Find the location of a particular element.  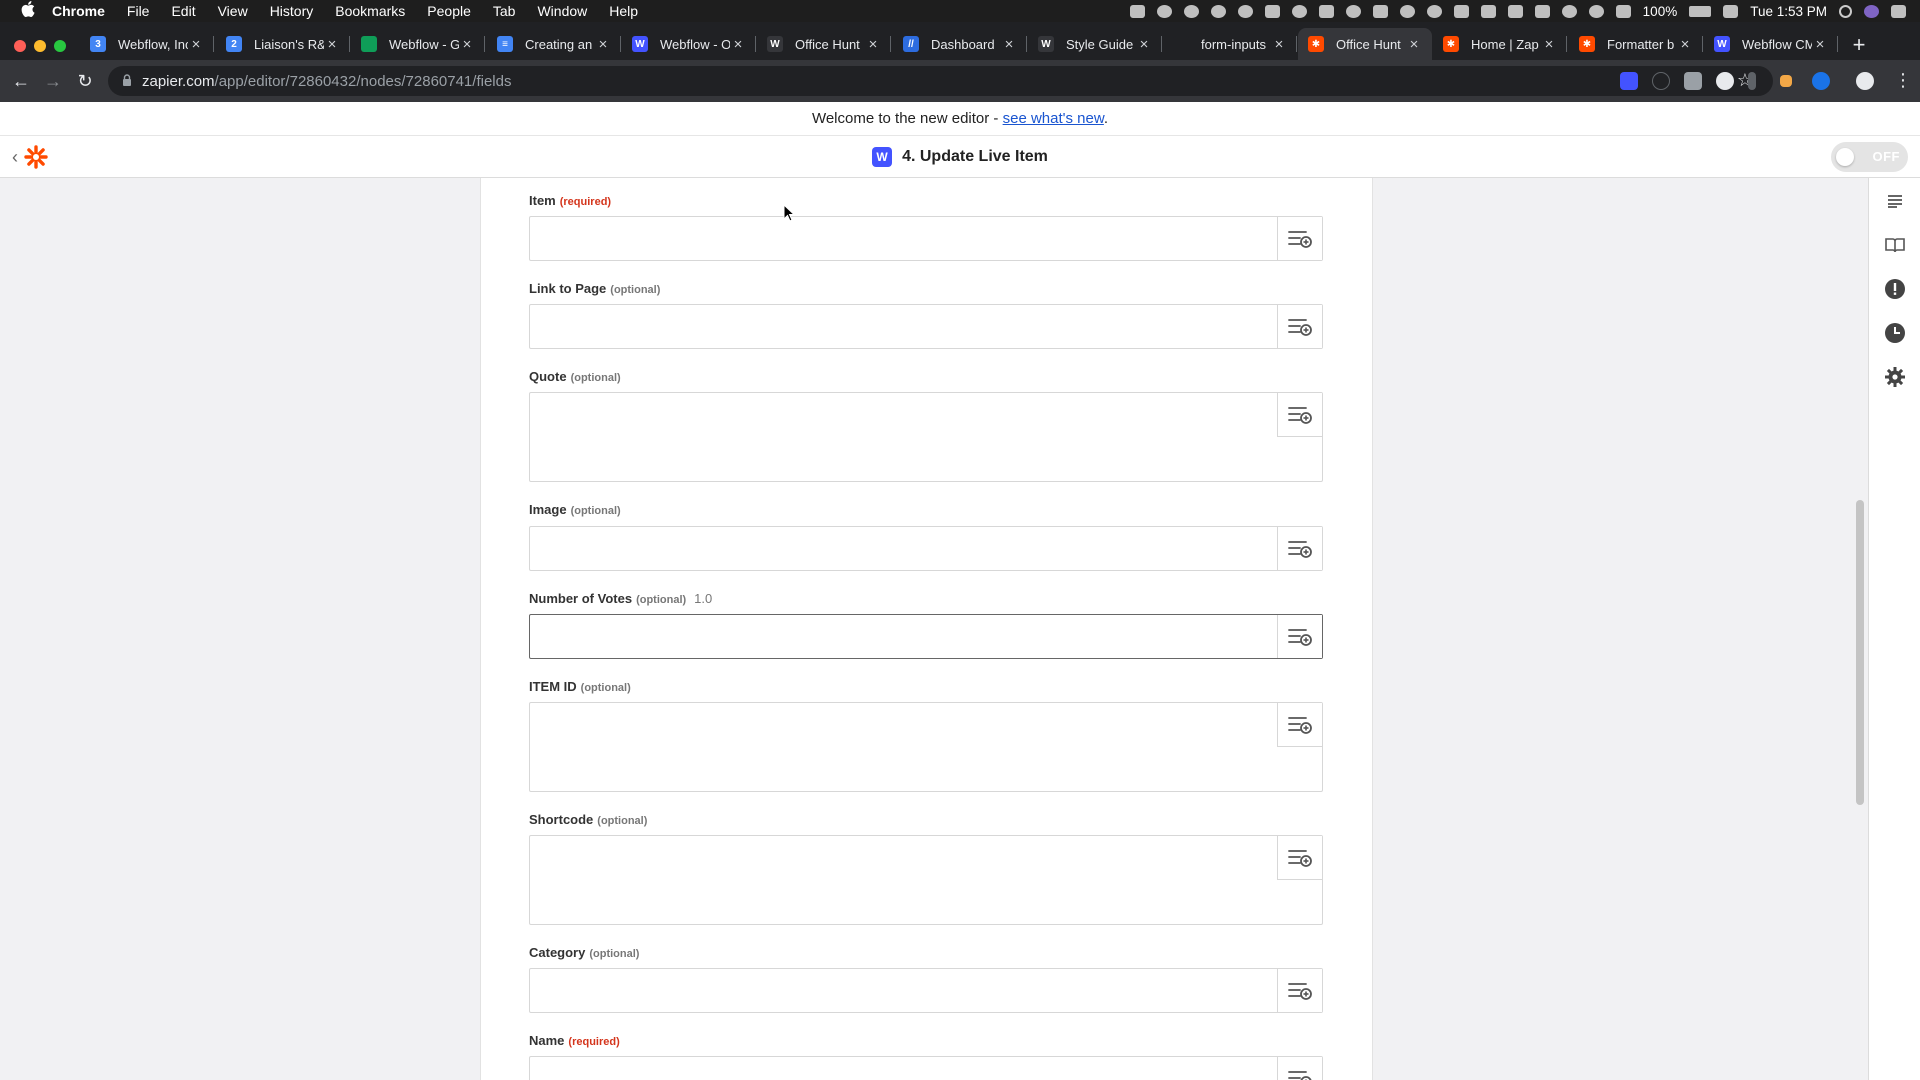

settings-icon is located at coordinates (1895, 377).